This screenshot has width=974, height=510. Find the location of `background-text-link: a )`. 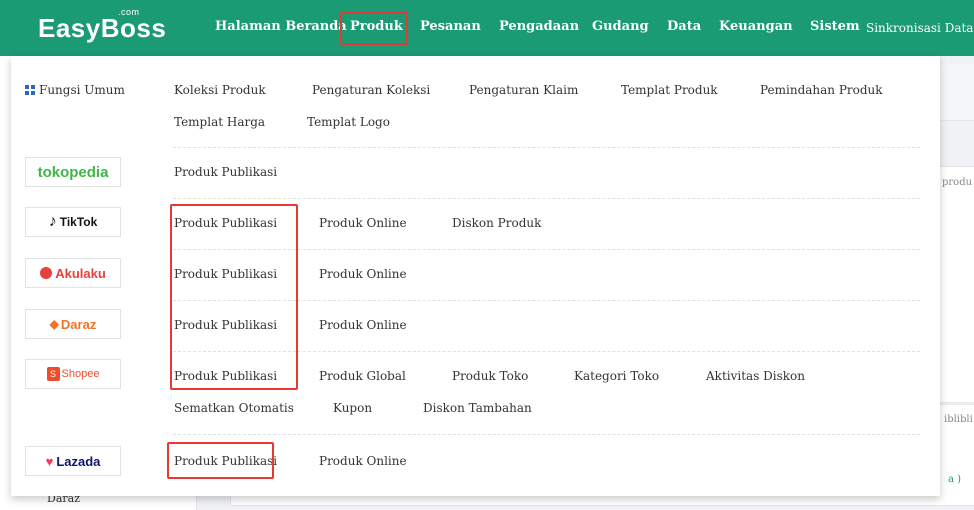

background-text-link: a ) is located at coordinates (954, 479).